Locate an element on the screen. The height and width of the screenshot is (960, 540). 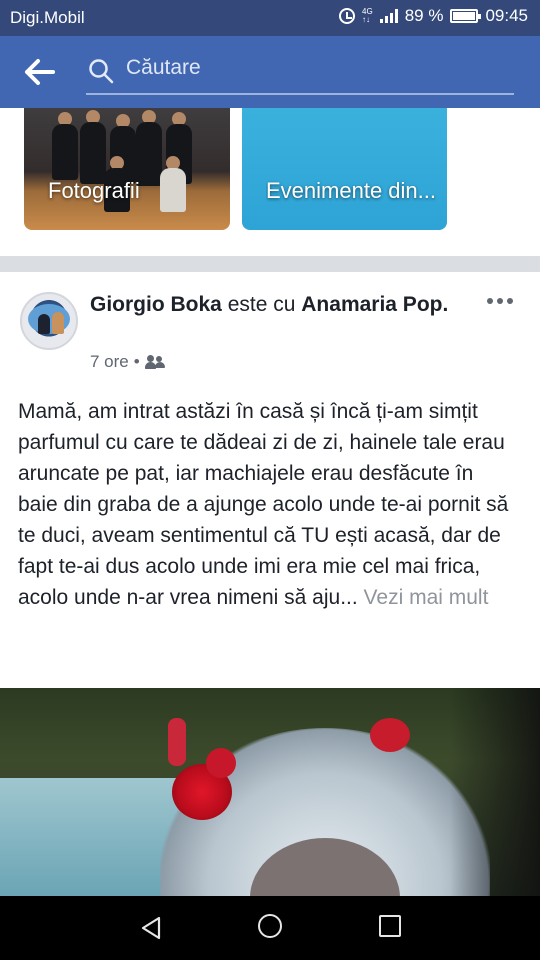
search-input: Căutare is located at coordinates (163, 68).